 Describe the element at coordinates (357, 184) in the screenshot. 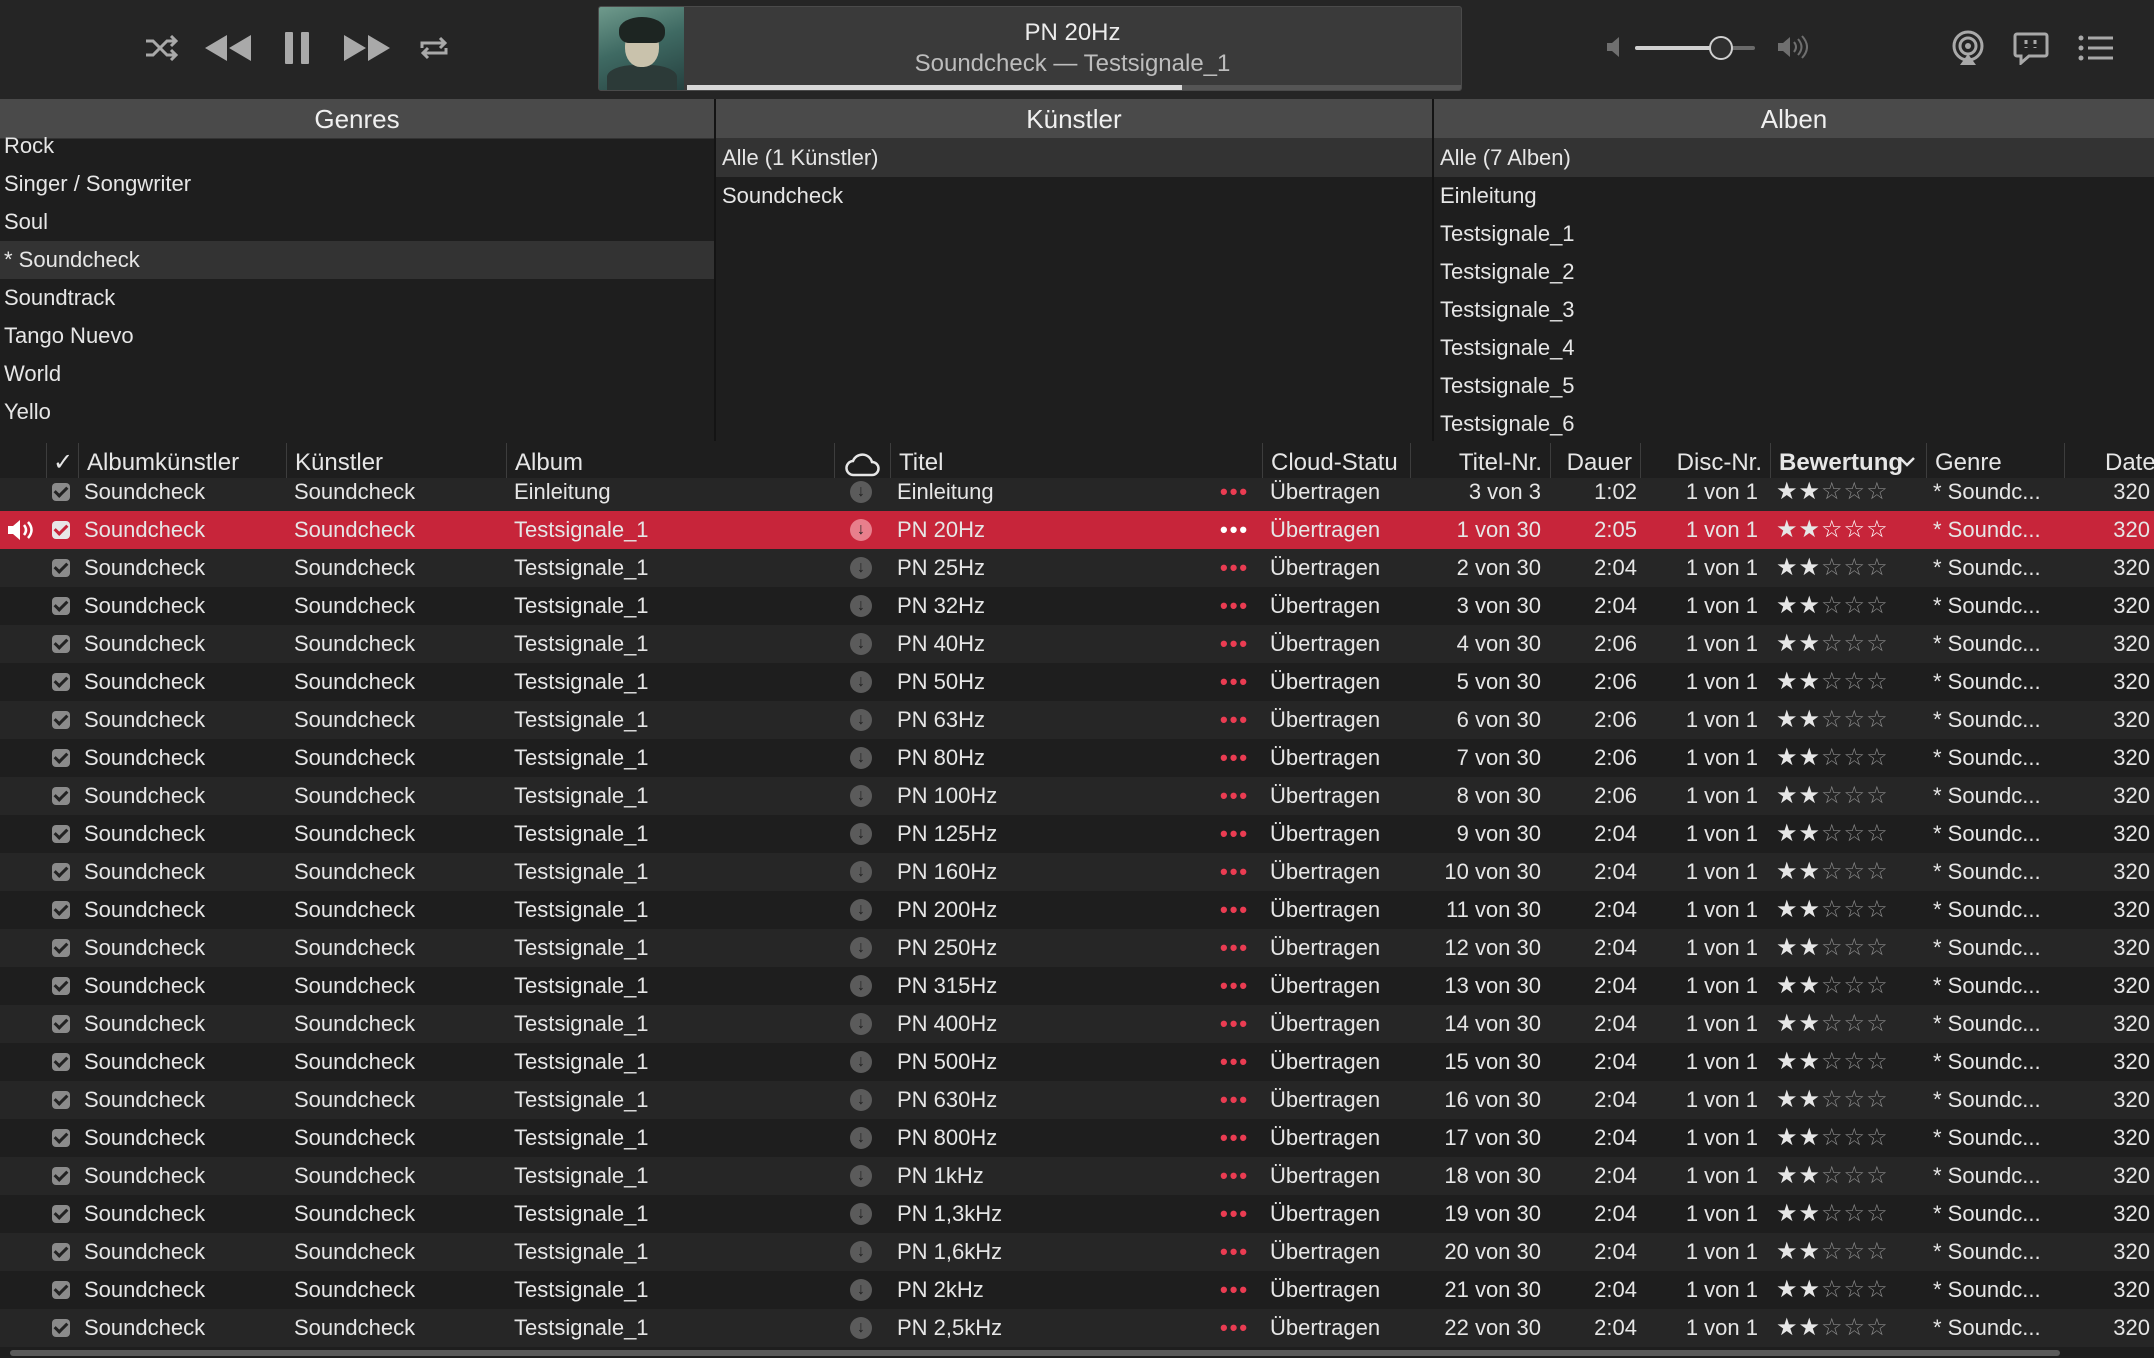

I see `genres-item: Singer / Songwriter` at that location.